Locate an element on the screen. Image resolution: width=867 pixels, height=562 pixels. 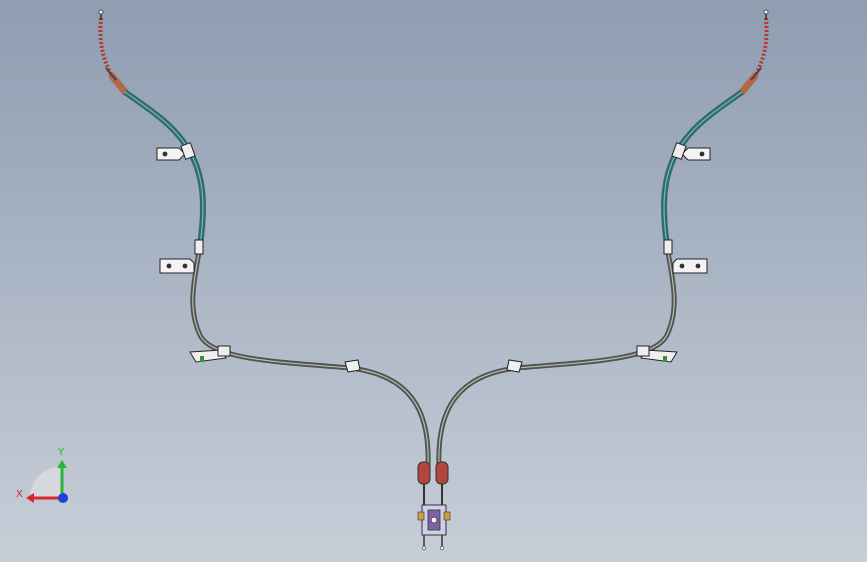
right-spring-end is located at coordinates (761, 47).